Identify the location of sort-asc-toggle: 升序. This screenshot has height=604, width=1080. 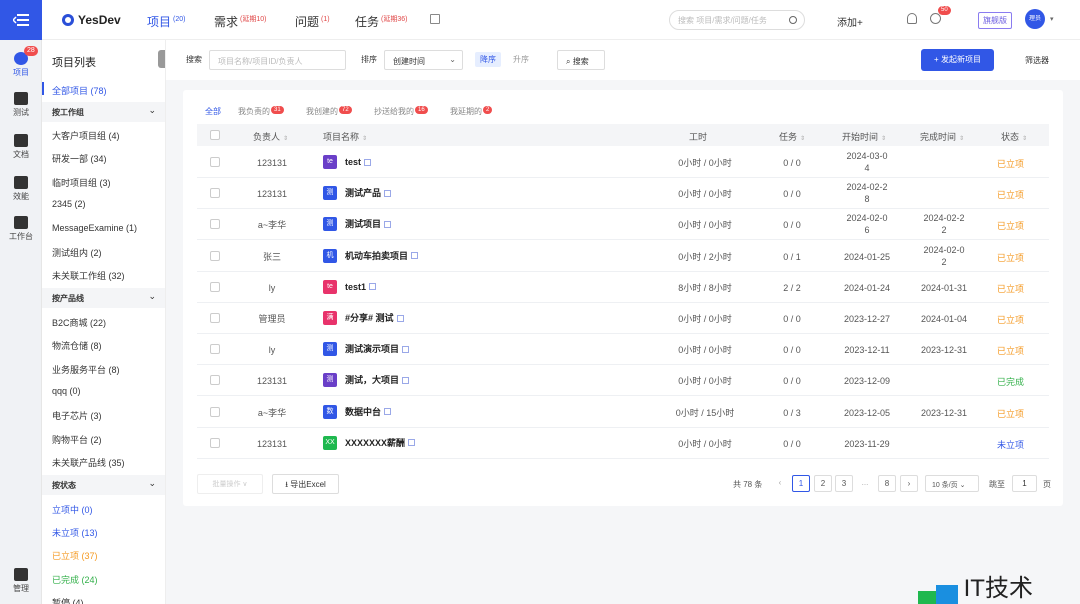
(521, 59).